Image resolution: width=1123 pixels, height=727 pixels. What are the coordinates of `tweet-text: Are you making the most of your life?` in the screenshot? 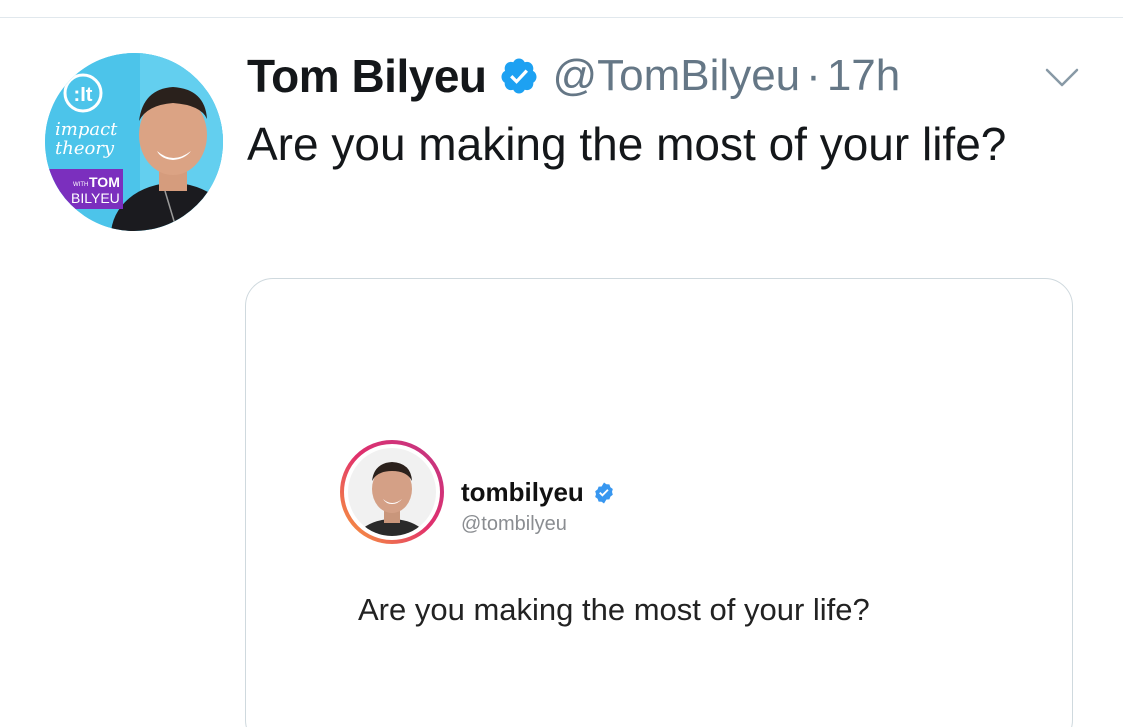 It's located at (627, 144).